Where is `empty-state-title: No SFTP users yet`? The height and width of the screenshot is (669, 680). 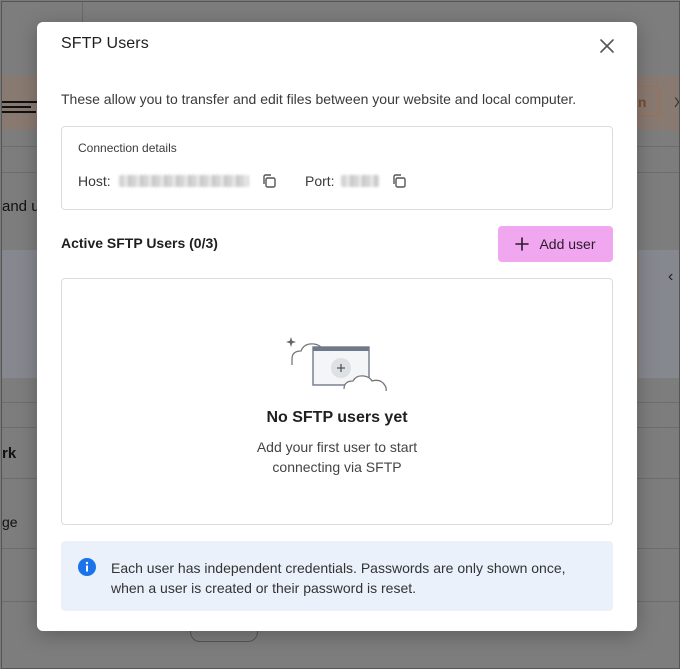
empty-state-title: No SFTP users yet is located at coordinates (337, 417).